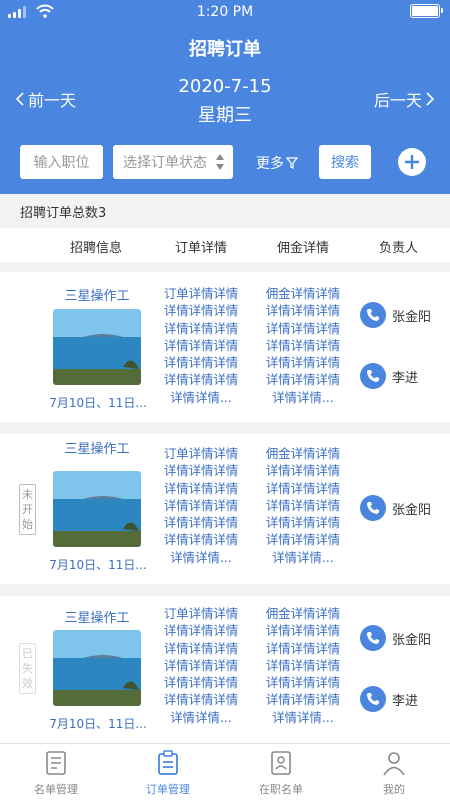 The width and height of the screenshot is (450, 800). What do you see at coordinates (270, 164) in the screenshot?
I see `more-label: 更多` at bounding box center [270, 164].